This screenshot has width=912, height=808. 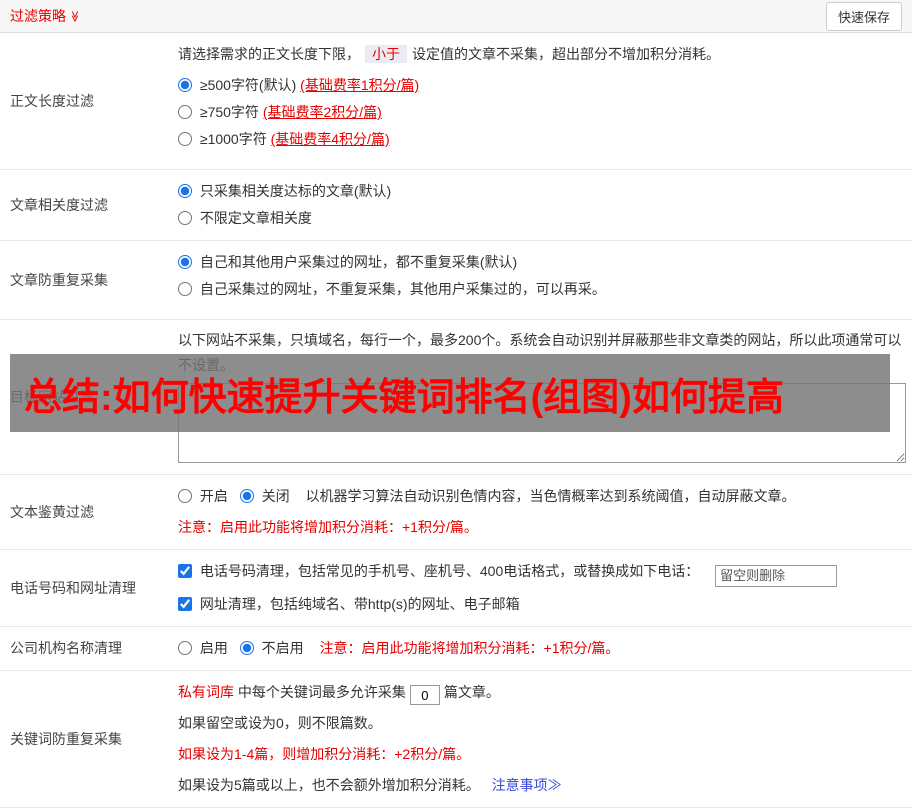 I want to click on radio-option-relevance-any: 不限定文章相关度, so click(x=245, y=218).